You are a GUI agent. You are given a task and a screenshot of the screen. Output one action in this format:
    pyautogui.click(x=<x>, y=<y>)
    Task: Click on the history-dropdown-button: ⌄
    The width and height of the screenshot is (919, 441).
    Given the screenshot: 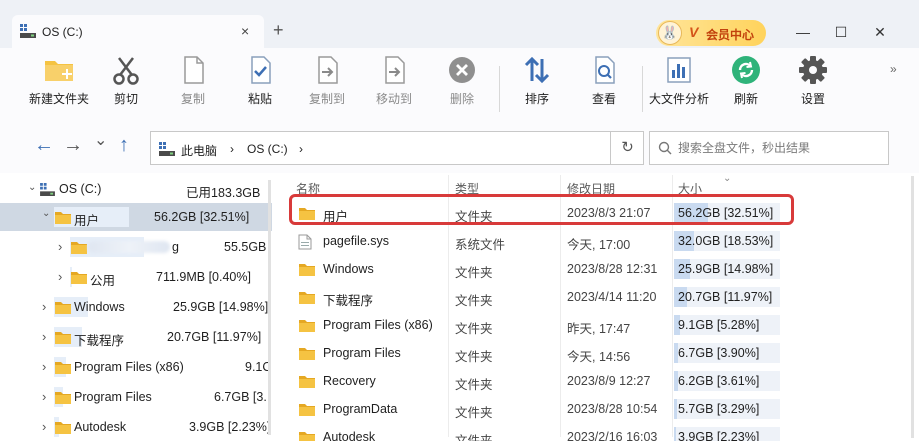 What is the action you would take?
    pyautogui.click(x=100, y=141)
    